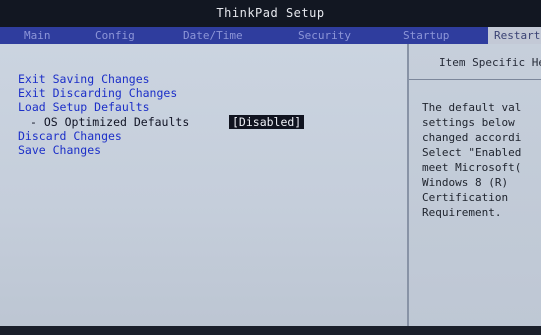 The width and height of the screenshot is (541, 335). What do you see at coordinates (465, 182) in the screenshot?
I see `help-line: Windows 8 (R)` at bounding box center [465, 182].